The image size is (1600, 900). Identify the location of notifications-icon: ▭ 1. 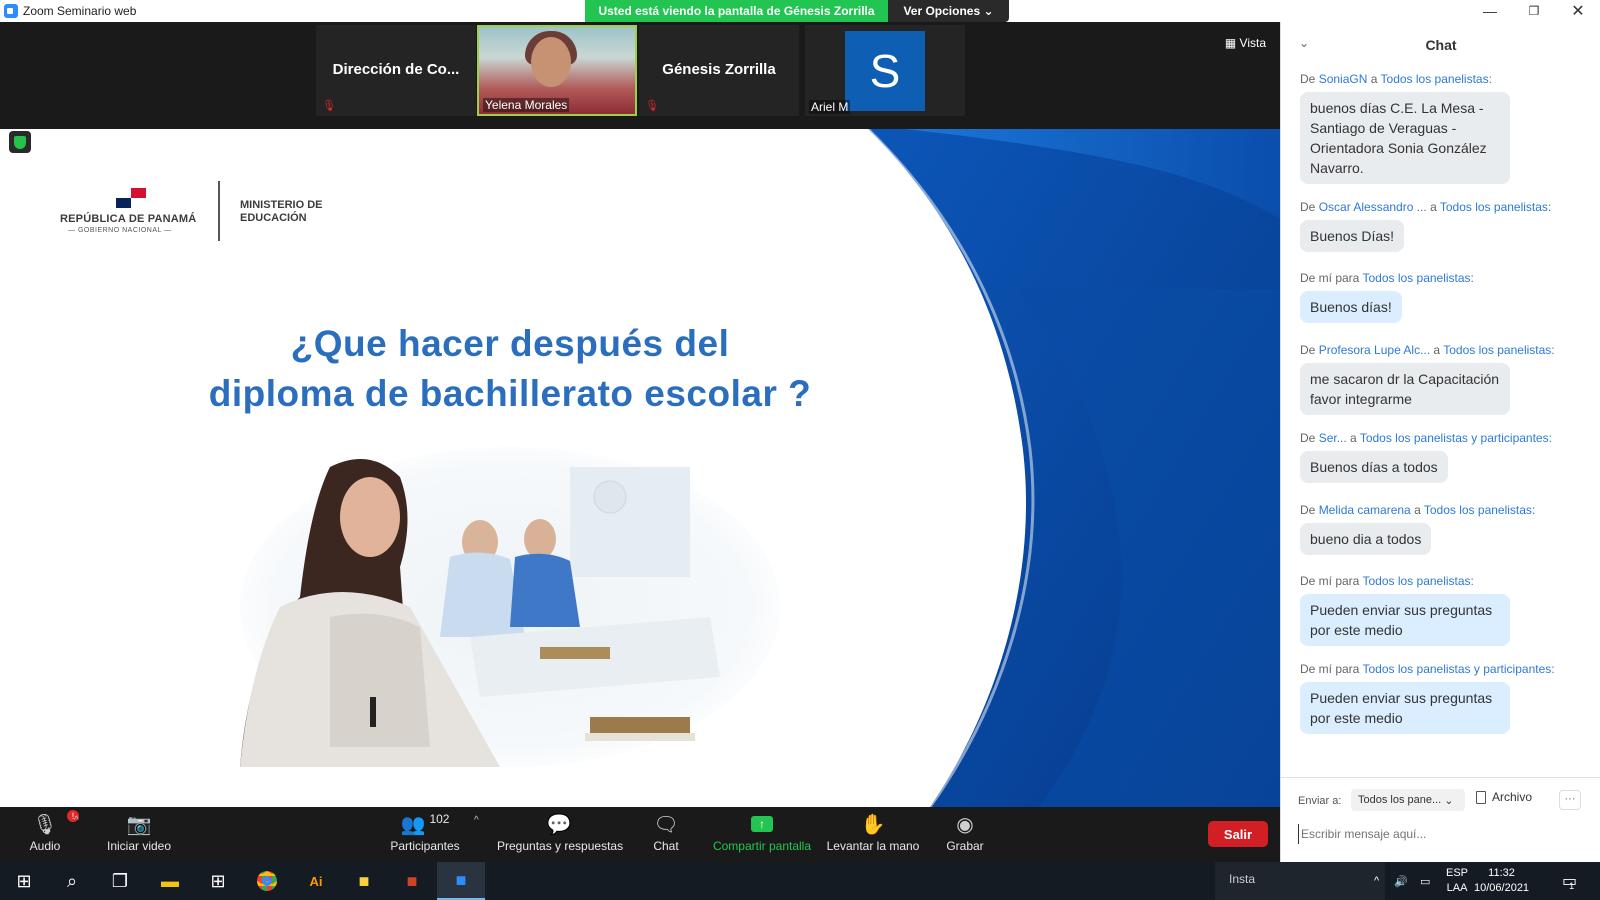
(1569, 881).